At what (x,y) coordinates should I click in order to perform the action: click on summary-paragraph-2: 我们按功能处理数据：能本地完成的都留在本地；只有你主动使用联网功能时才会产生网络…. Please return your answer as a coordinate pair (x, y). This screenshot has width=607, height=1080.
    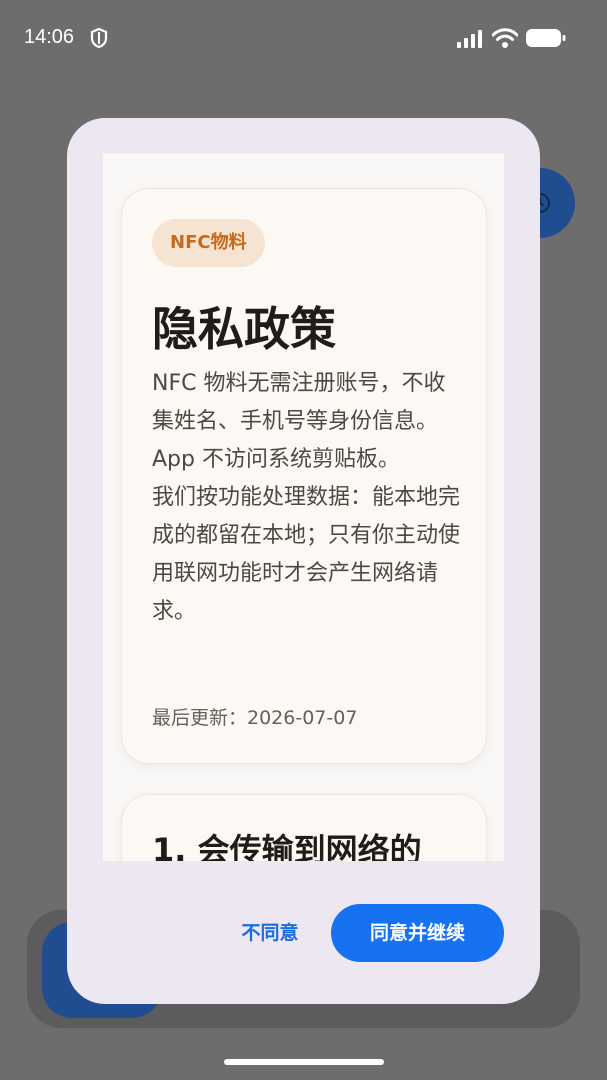
    Looking at the image, I should click on (306, 554).